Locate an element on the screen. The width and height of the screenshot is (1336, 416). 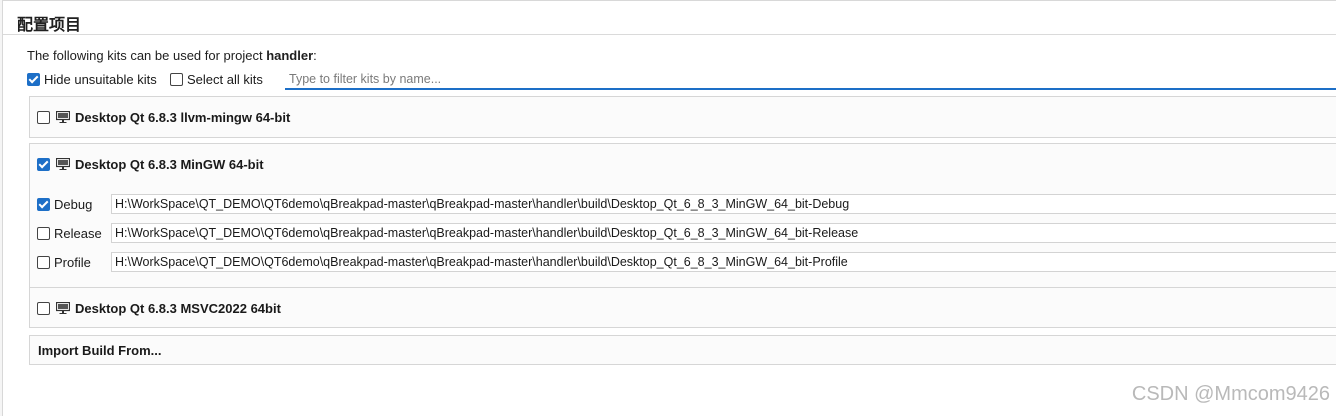
hide-unsuitable-checkbox is located at coordinates (33, 79).